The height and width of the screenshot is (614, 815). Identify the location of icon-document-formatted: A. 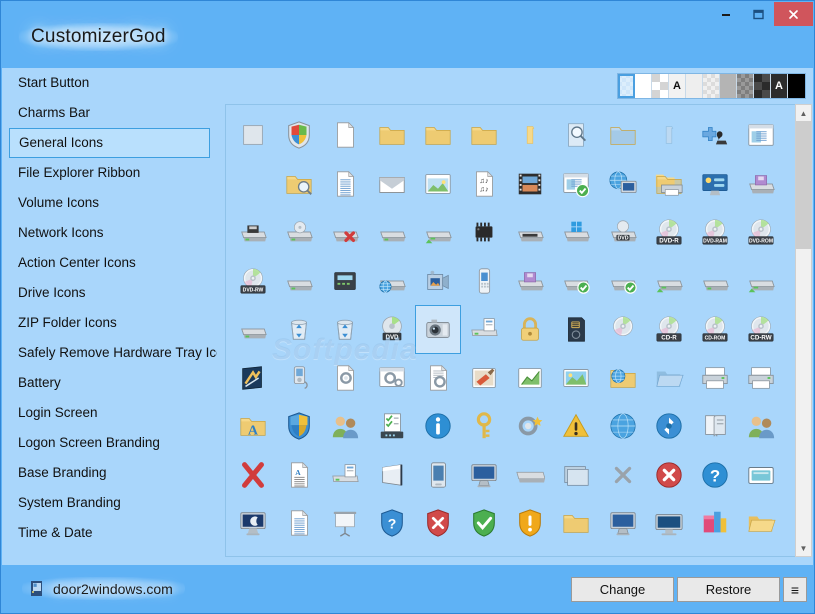
(299, 475).